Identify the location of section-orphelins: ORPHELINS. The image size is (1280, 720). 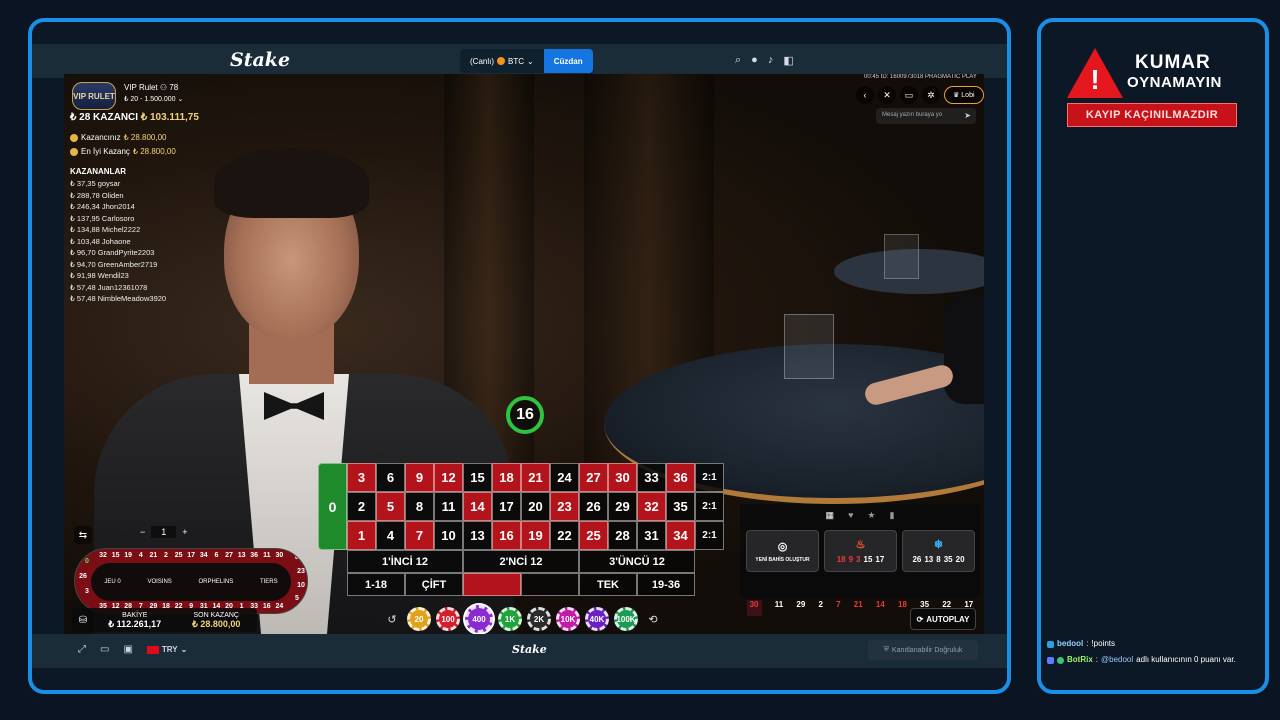
(216, 582).